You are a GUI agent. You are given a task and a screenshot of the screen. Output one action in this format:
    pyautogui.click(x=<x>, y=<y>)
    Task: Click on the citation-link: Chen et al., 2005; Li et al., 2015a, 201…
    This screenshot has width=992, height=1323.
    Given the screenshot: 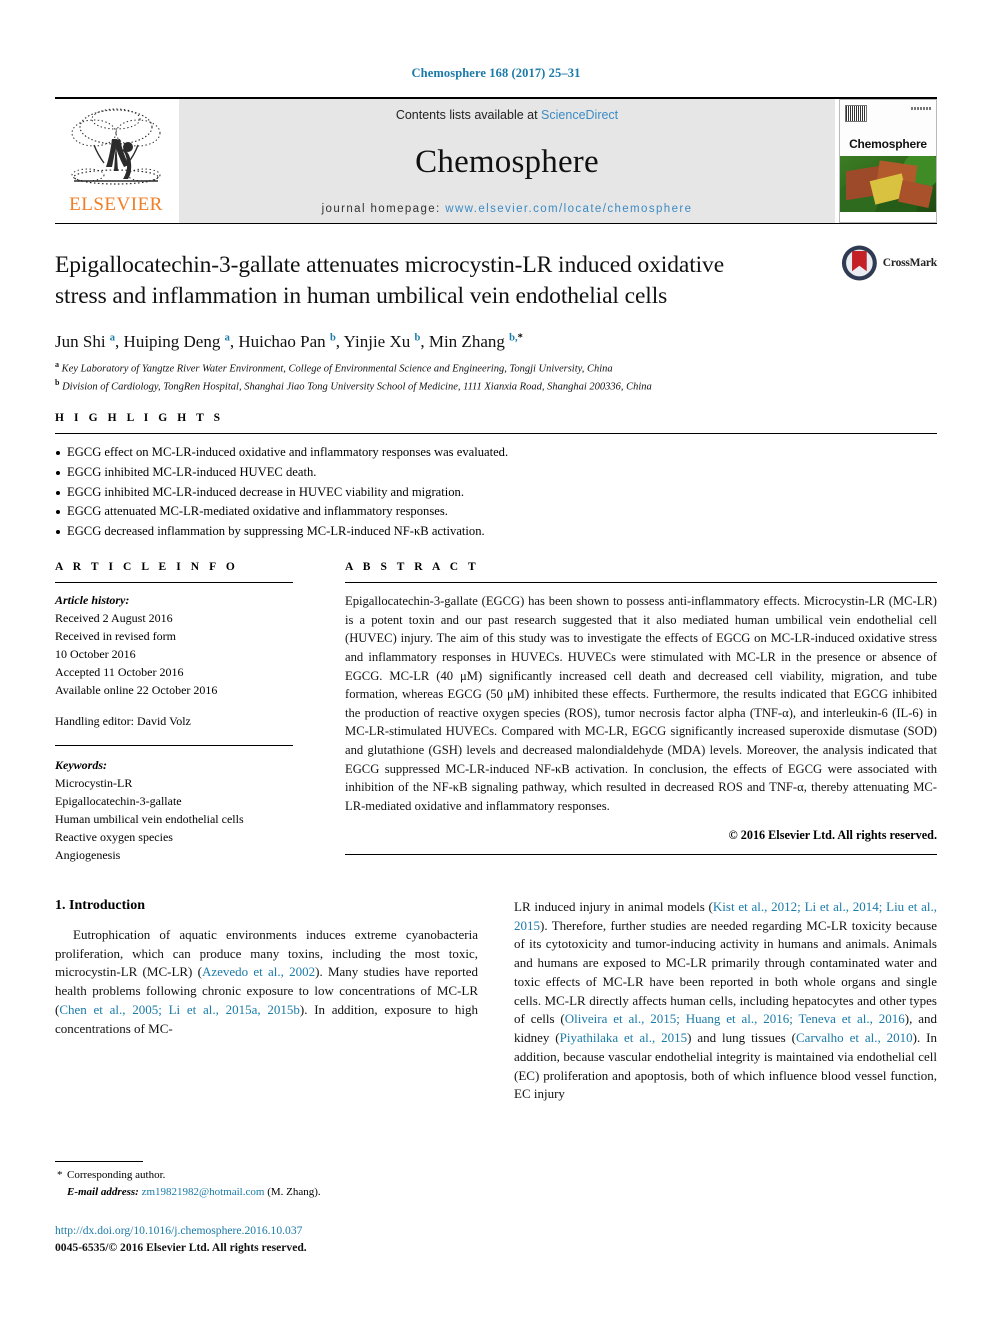 What is the action you would take?
    pyautogui.click(x=179, y=1009)
    